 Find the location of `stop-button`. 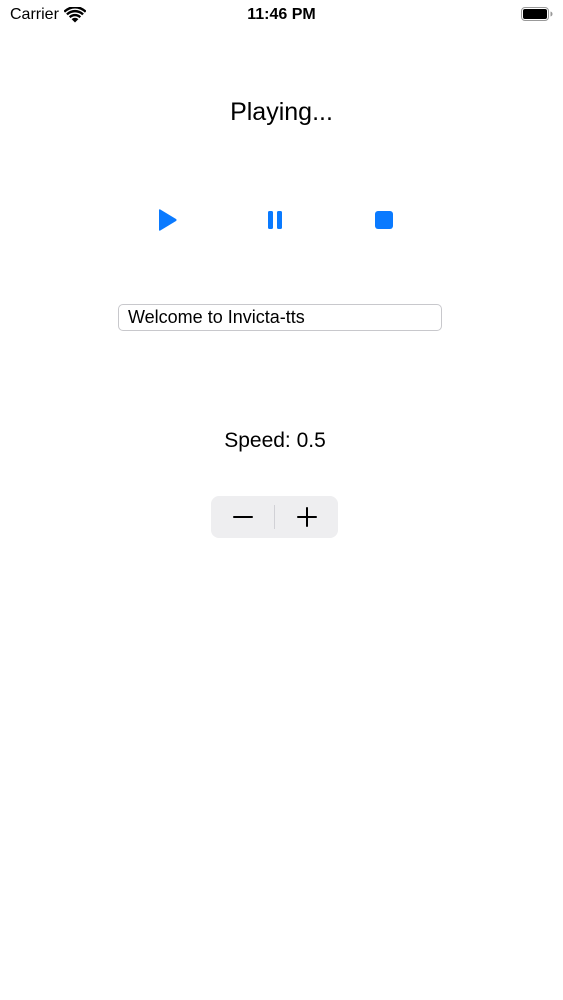

stop-button is located at coordinates (384, 220).